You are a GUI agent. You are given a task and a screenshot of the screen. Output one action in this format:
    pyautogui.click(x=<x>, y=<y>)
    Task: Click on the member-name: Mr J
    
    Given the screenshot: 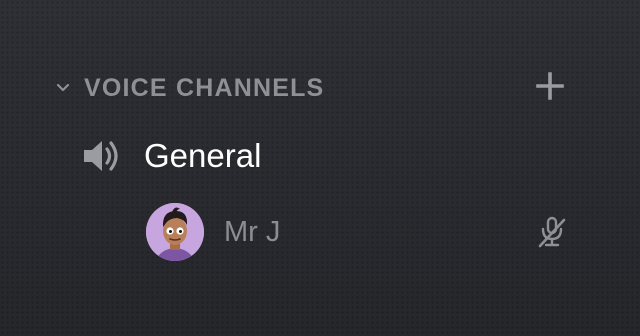 What is the action you would take?
    pyautogui.click(x=252, y=231)
    